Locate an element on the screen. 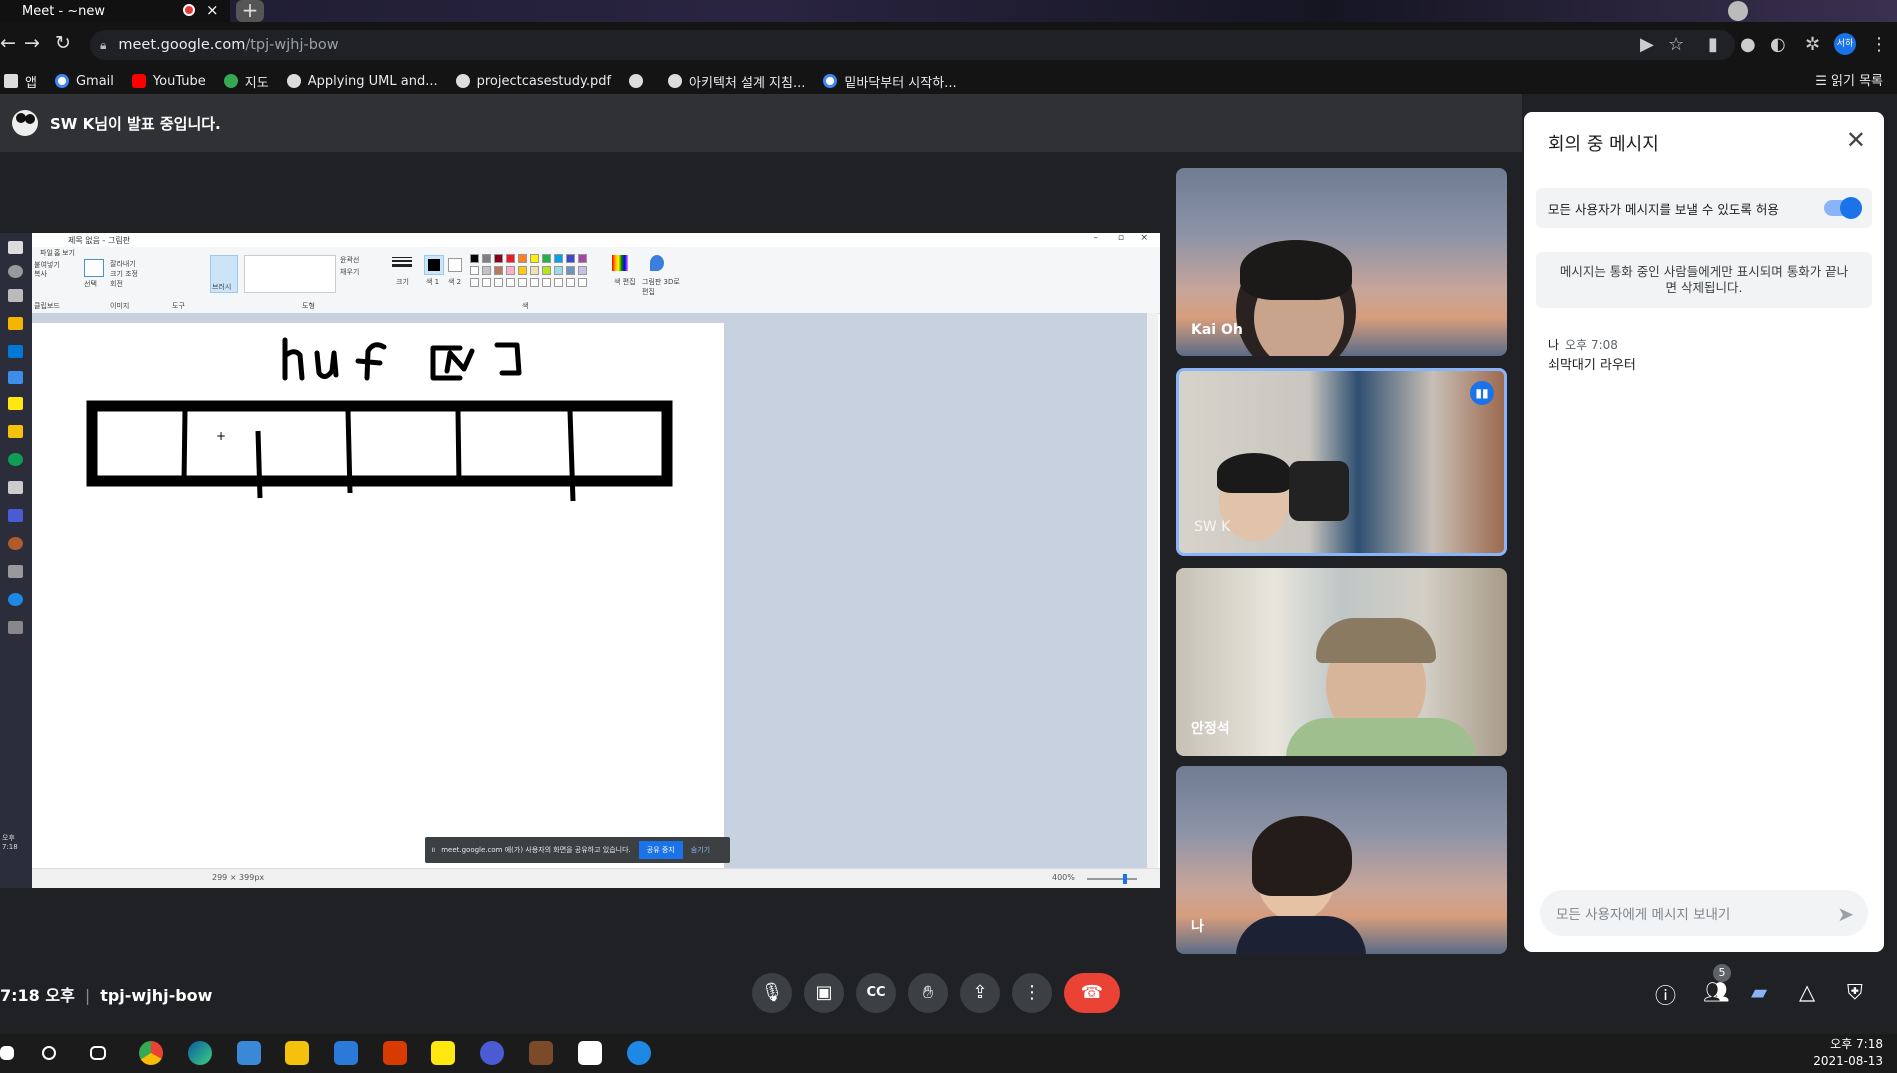 The image size is (1897, 1073). hand-icon: ✋︎ is located at coordinates (928, 992).